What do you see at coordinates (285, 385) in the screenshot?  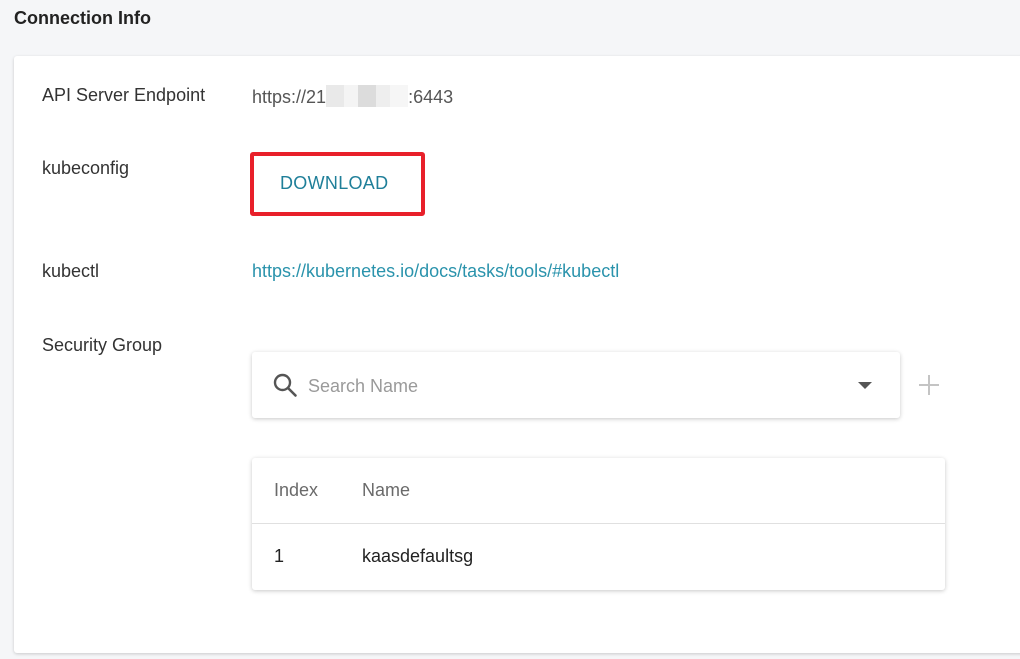 I see `search-icon` at bounding box center [285, 385].